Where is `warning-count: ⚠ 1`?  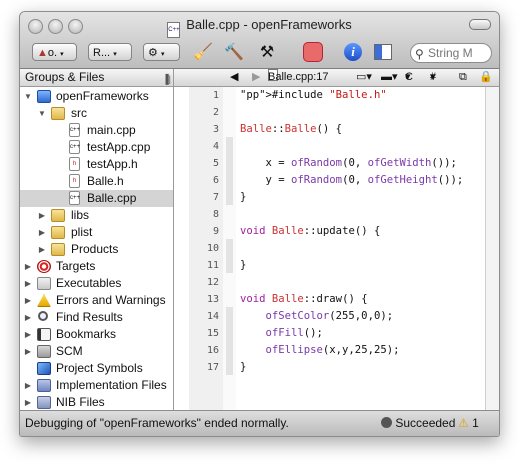
warning-count: ⚠ 1 is located at coordinates (468, 423).